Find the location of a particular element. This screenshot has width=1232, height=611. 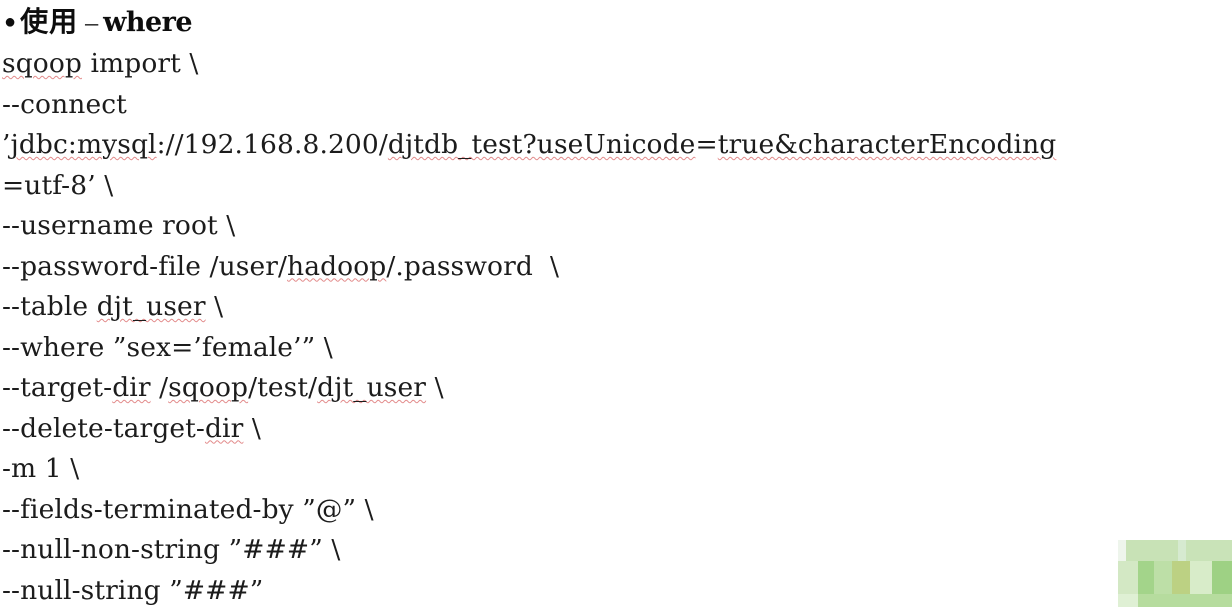

code-line: --where ”sex=’female’” \ is located at coordinates (617, 348).